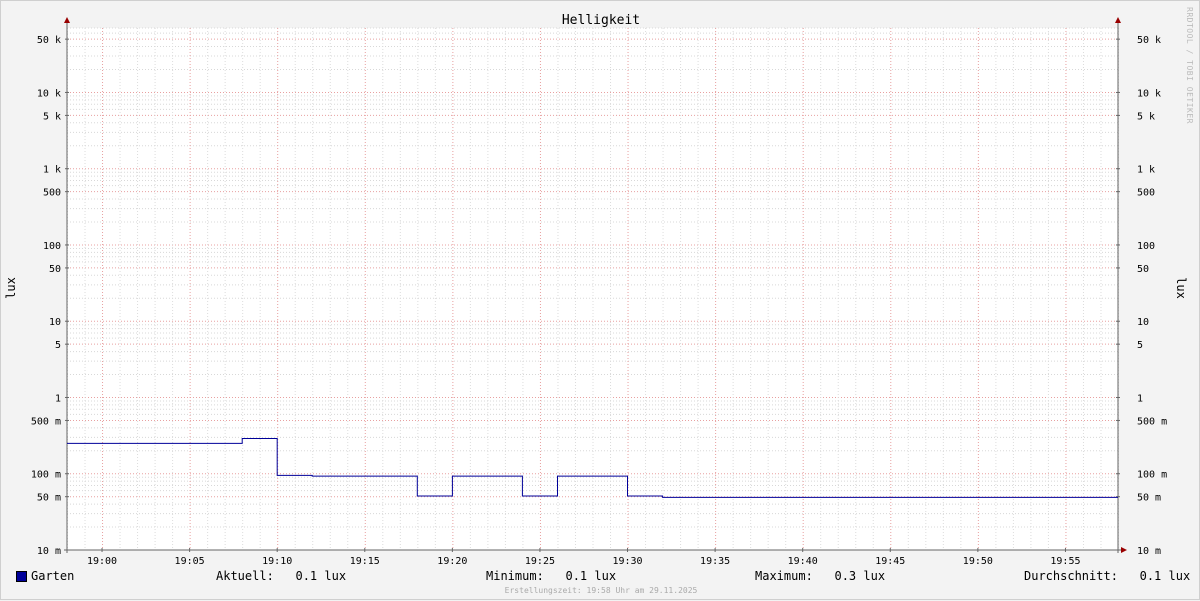 This screenshot has width=1200, height=601. Describe the element at coordinates (1118, 20) in the screenshot. I see `y-axis-arrow-right` at that location.